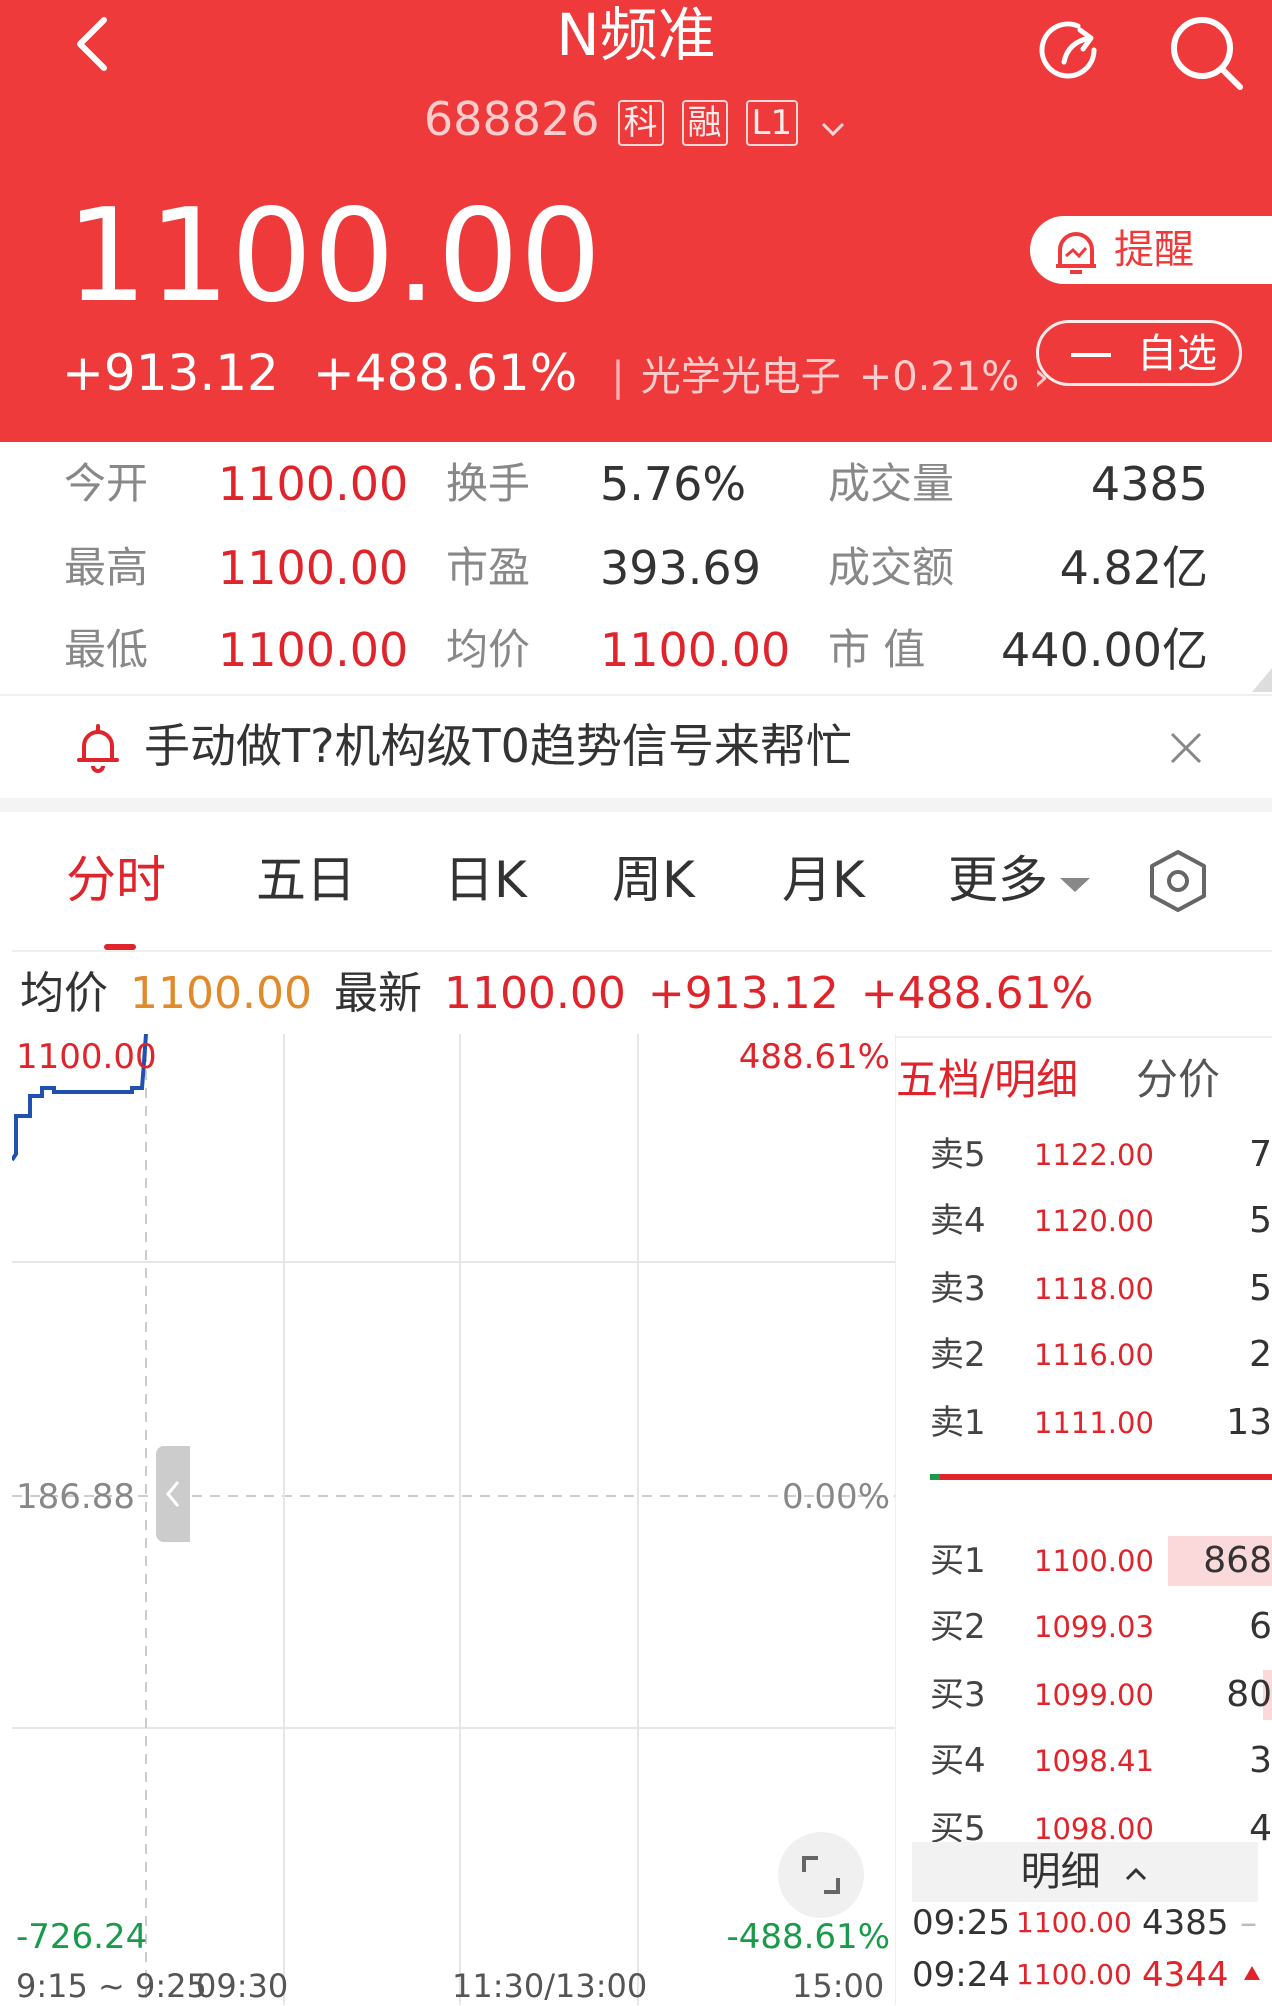 The image size is (1272, 2006). What do you see at coordinates (1178, 881) in the screenshot?
I see `settings-icon` at bounding box center [1178, 881].